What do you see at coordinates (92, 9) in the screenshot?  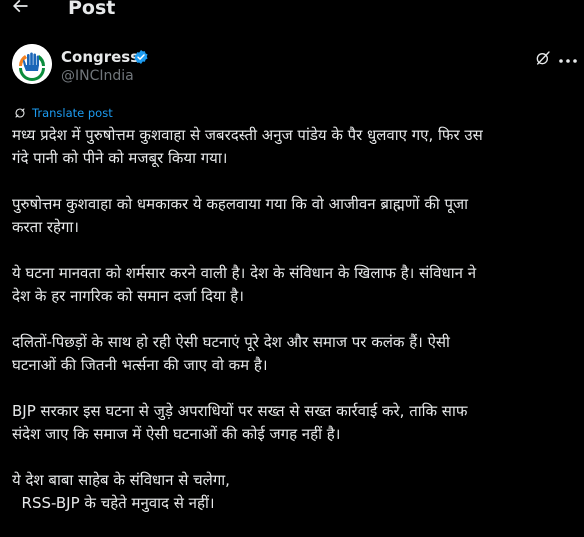 I see `page-title: Post` at bounding box center [92, 9].